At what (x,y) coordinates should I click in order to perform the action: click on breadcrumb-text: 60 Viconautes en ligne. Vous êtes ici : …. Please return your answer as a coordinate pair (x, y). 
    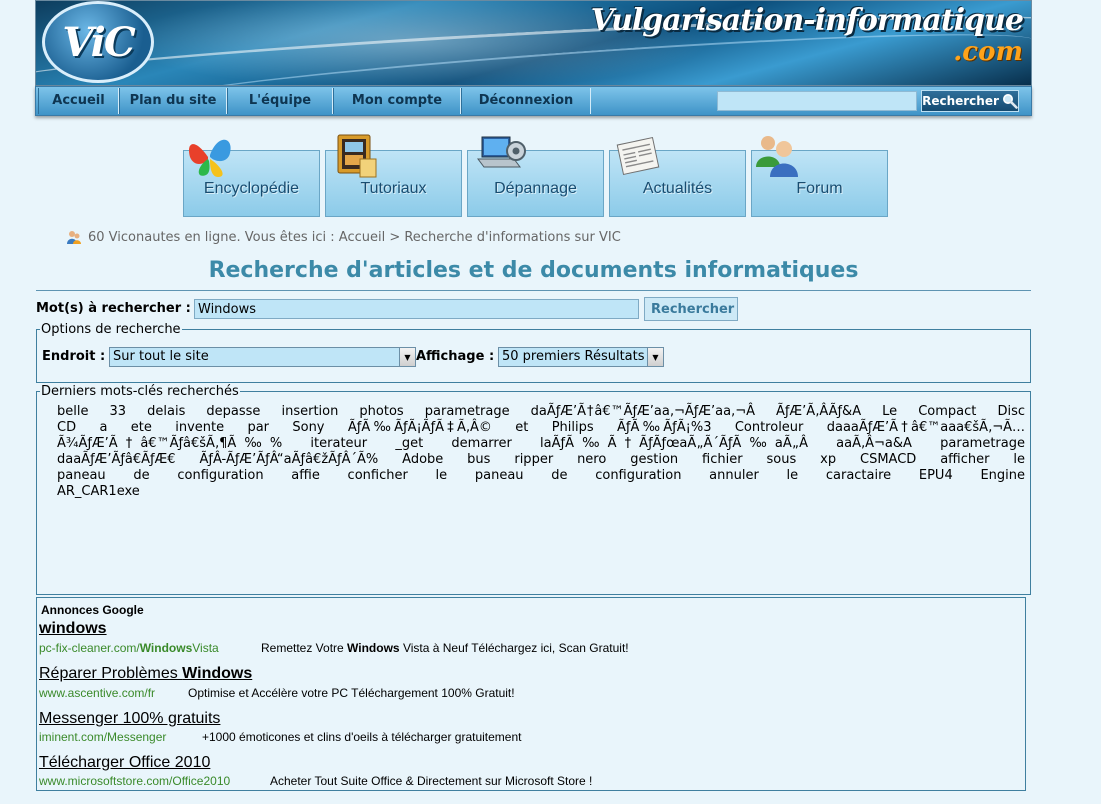
    Looking at the image, I should click on (354, 237).